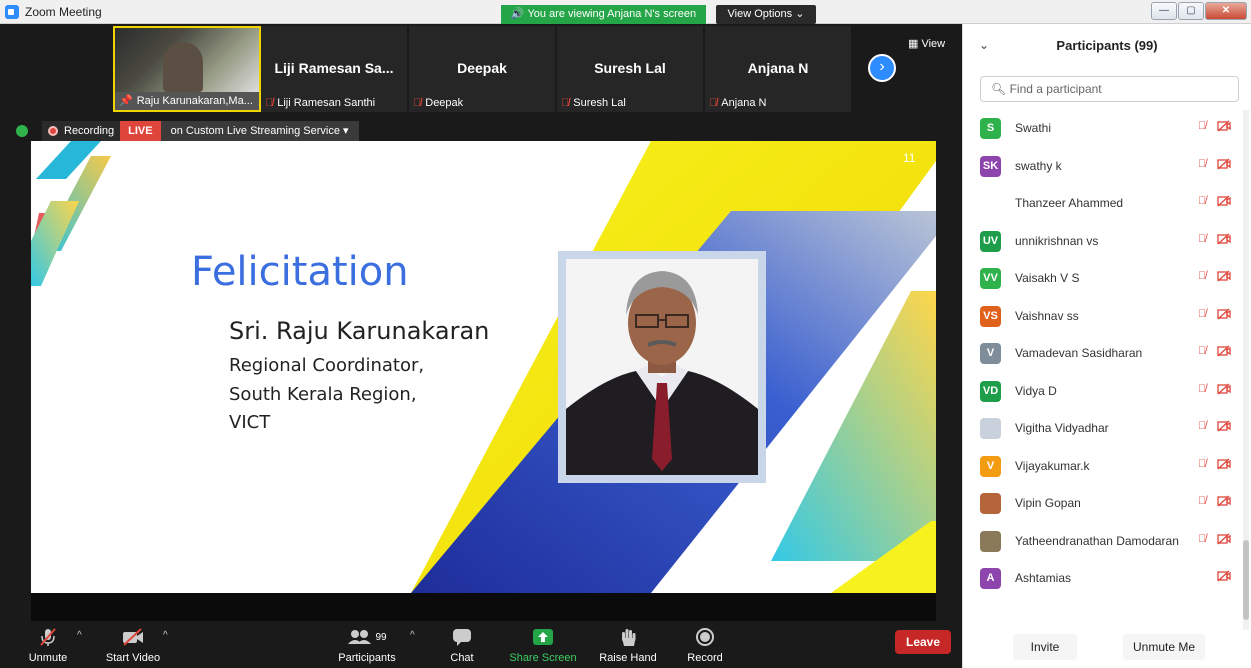  I want to click on participant-name: swathy k, so click(1038, 165).